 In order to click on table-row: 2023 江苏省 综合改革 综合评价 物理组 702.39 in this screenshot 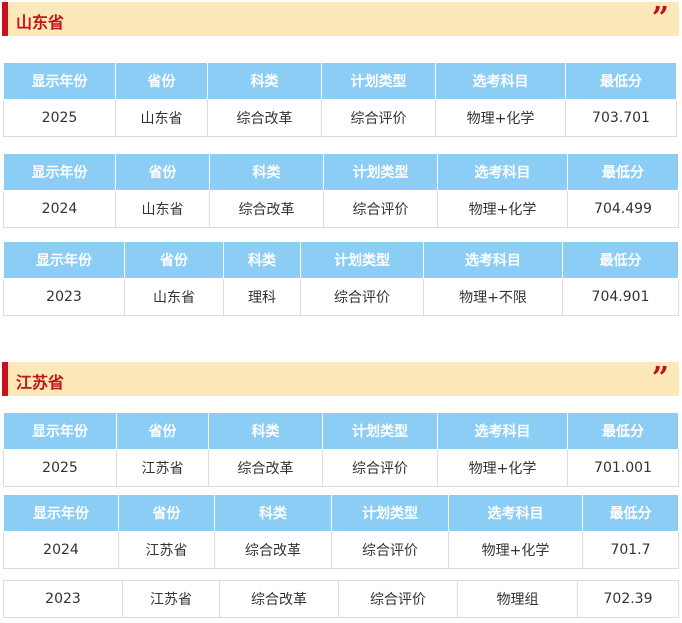, I will do `click(341, 599)`.